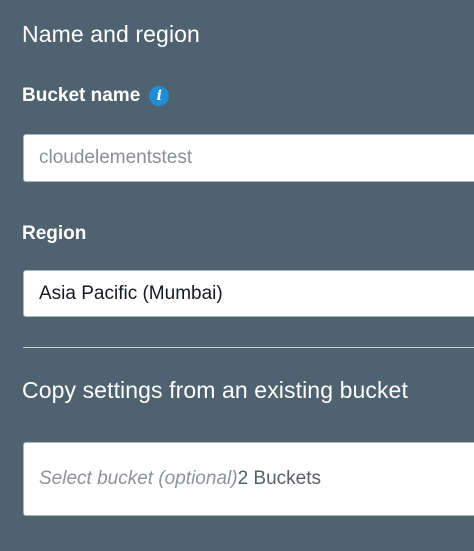 The image size is (474, 551). I want to click on region-selected-value: Asia Pacific (Mumbai), so click(131, 293).